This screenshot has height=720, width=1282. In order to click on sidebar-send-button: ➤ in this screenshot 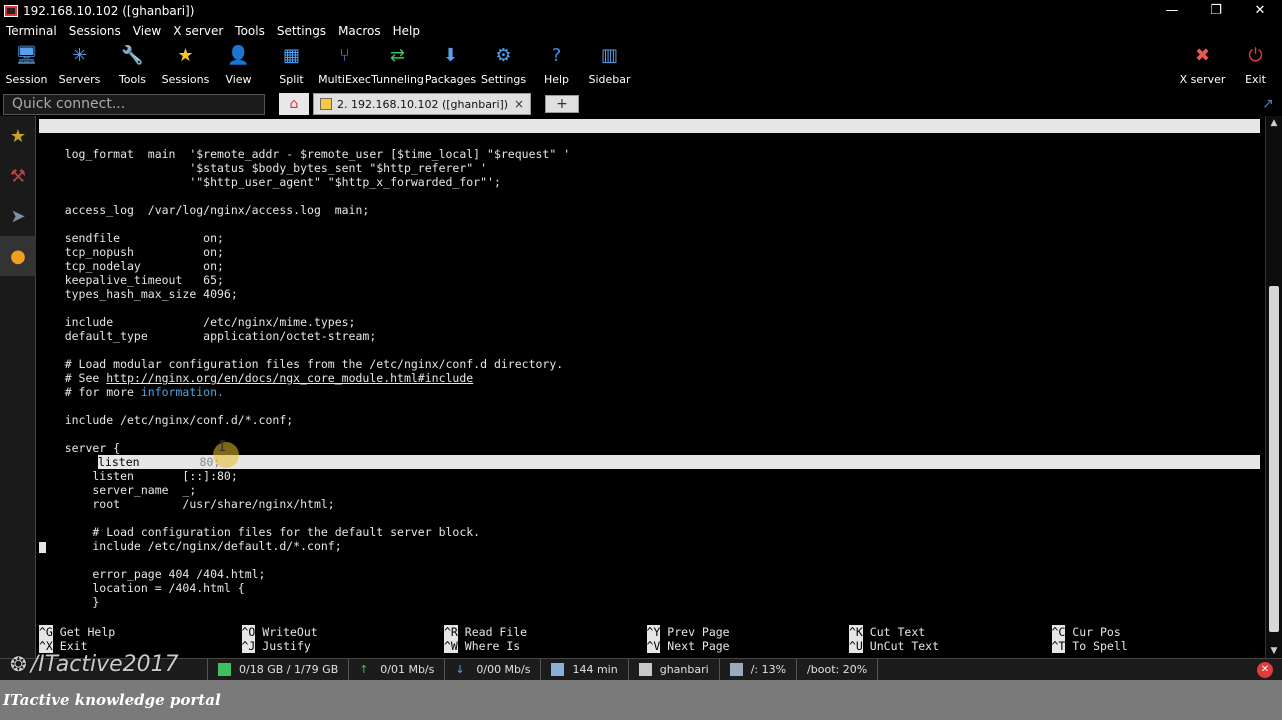, I will do `click(18, 216)`.